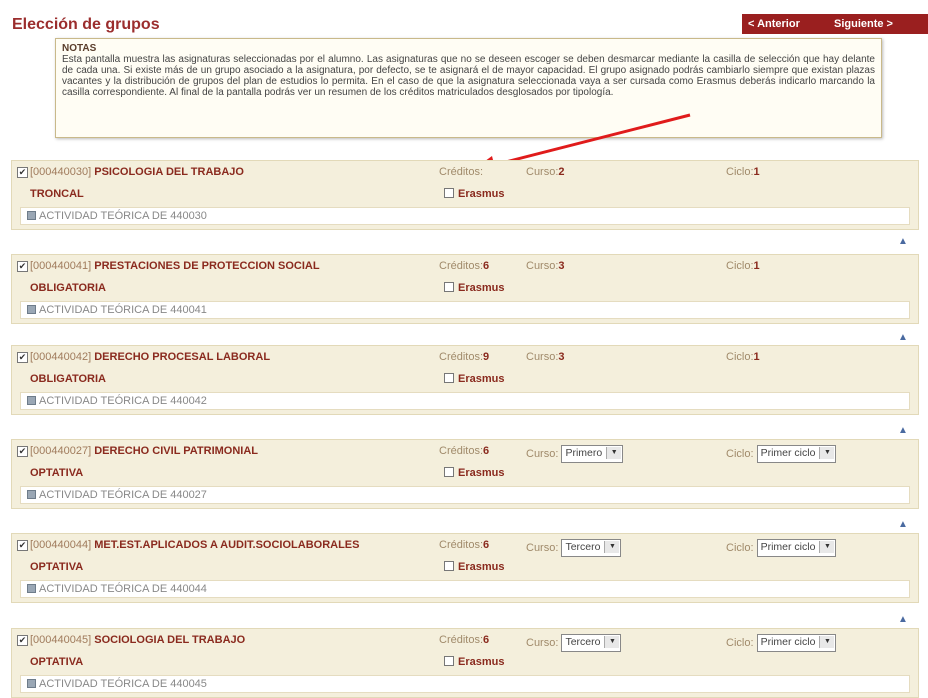 This screenshot has height=698, width=928. I want to click on subject-code: [000440044], so click(61, 545).